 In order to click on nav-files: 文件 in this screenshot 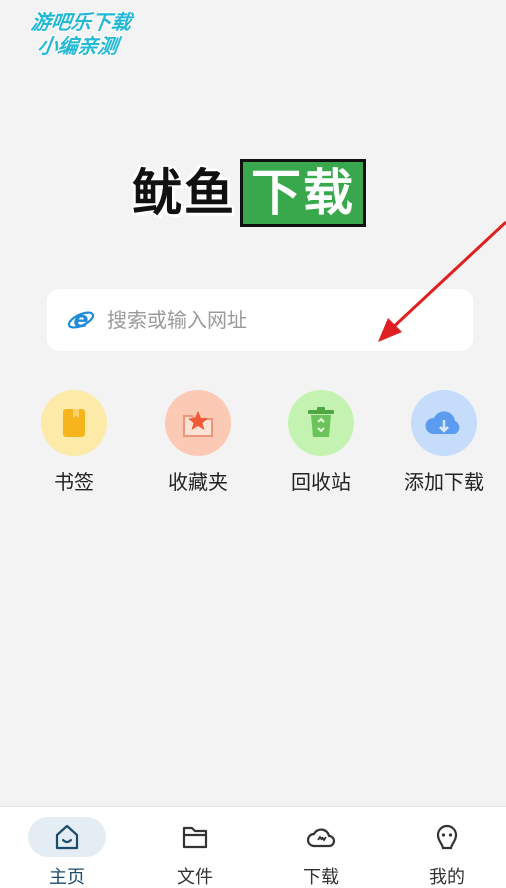, I will do `click(195, 847)`.